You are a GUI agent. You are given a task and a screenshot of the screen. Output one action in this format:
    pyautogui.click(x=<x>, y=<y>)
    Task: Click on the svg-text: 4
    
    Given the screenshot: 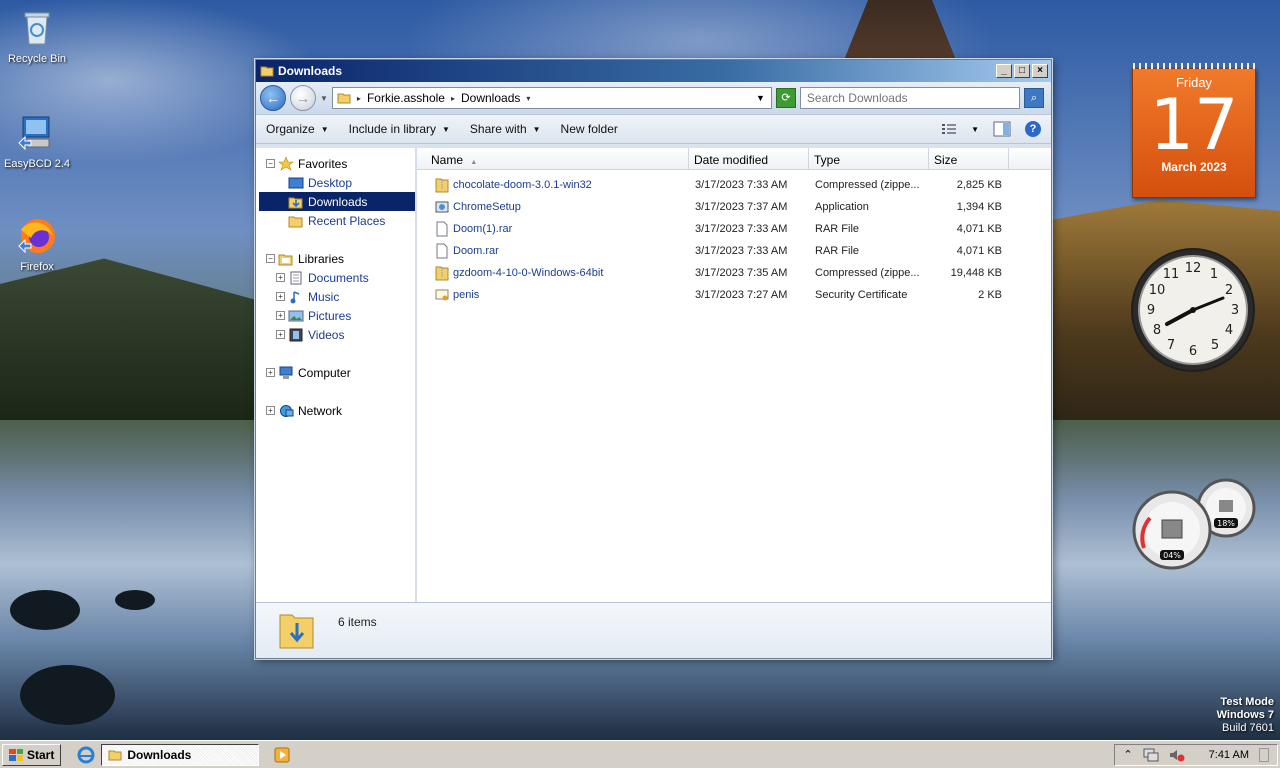 What is the action you would take?
    pyautogui.click(x=1229, y=330)
    